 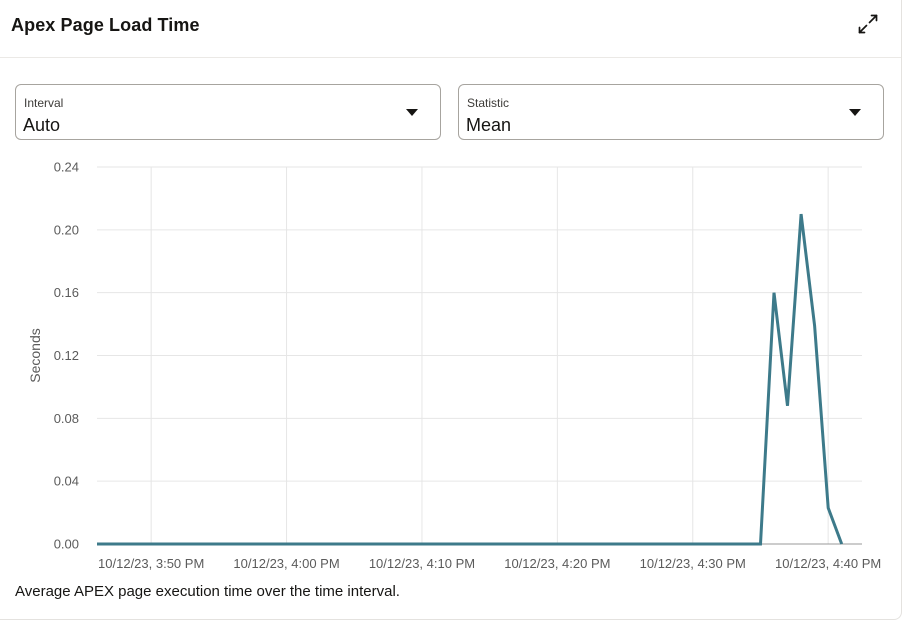 What do you see at coordinates (488, 103) in the screenshot?
I see `statistic-label: Statistic` at bounding box center [488, 103].